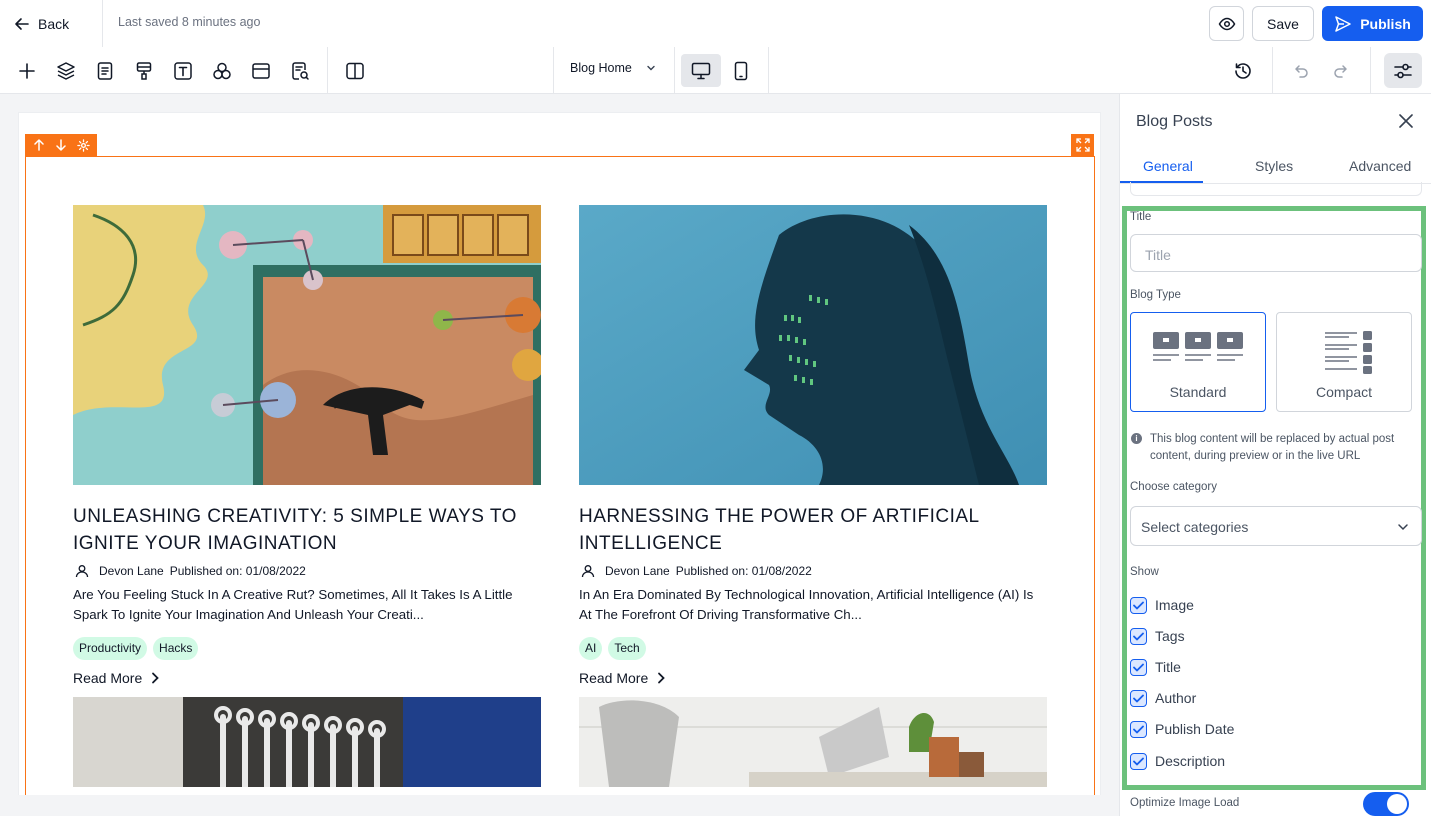 The height and width of the screenshot is (816, 1431). What do you see at coordinates (261, 71) in the screenshot?
I see `layout-icon` at bounding box center [261, 71].